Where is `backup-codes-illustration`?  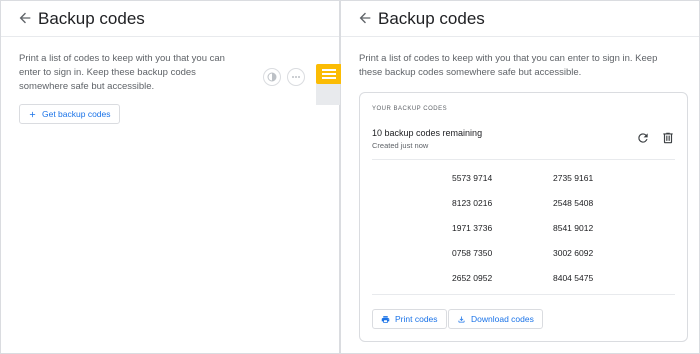 backup-codes-illustration is located at coordinates (301, 86).